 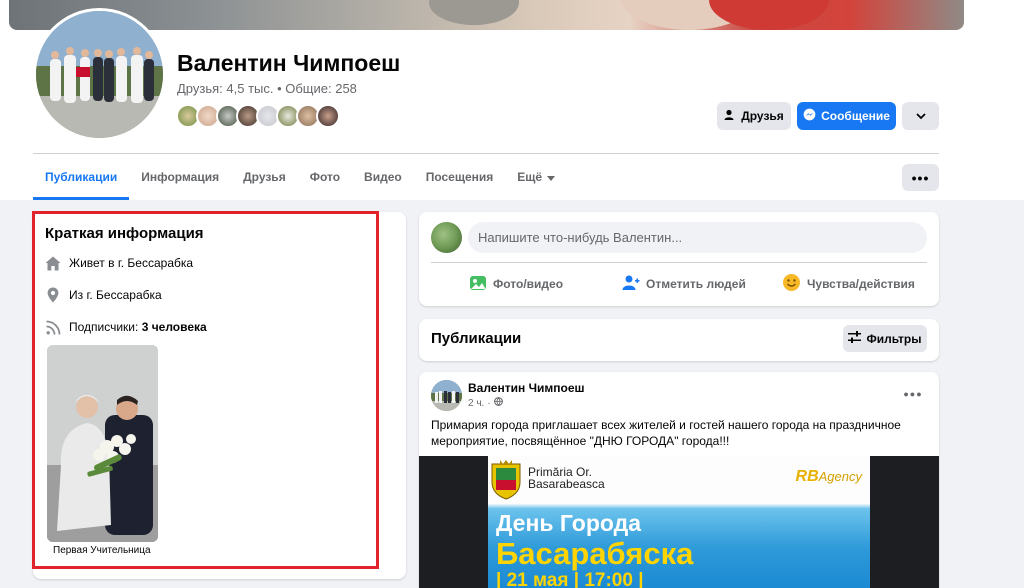 I want to click on feelings-button: Чувства/действия, so click(x=848, y=284).